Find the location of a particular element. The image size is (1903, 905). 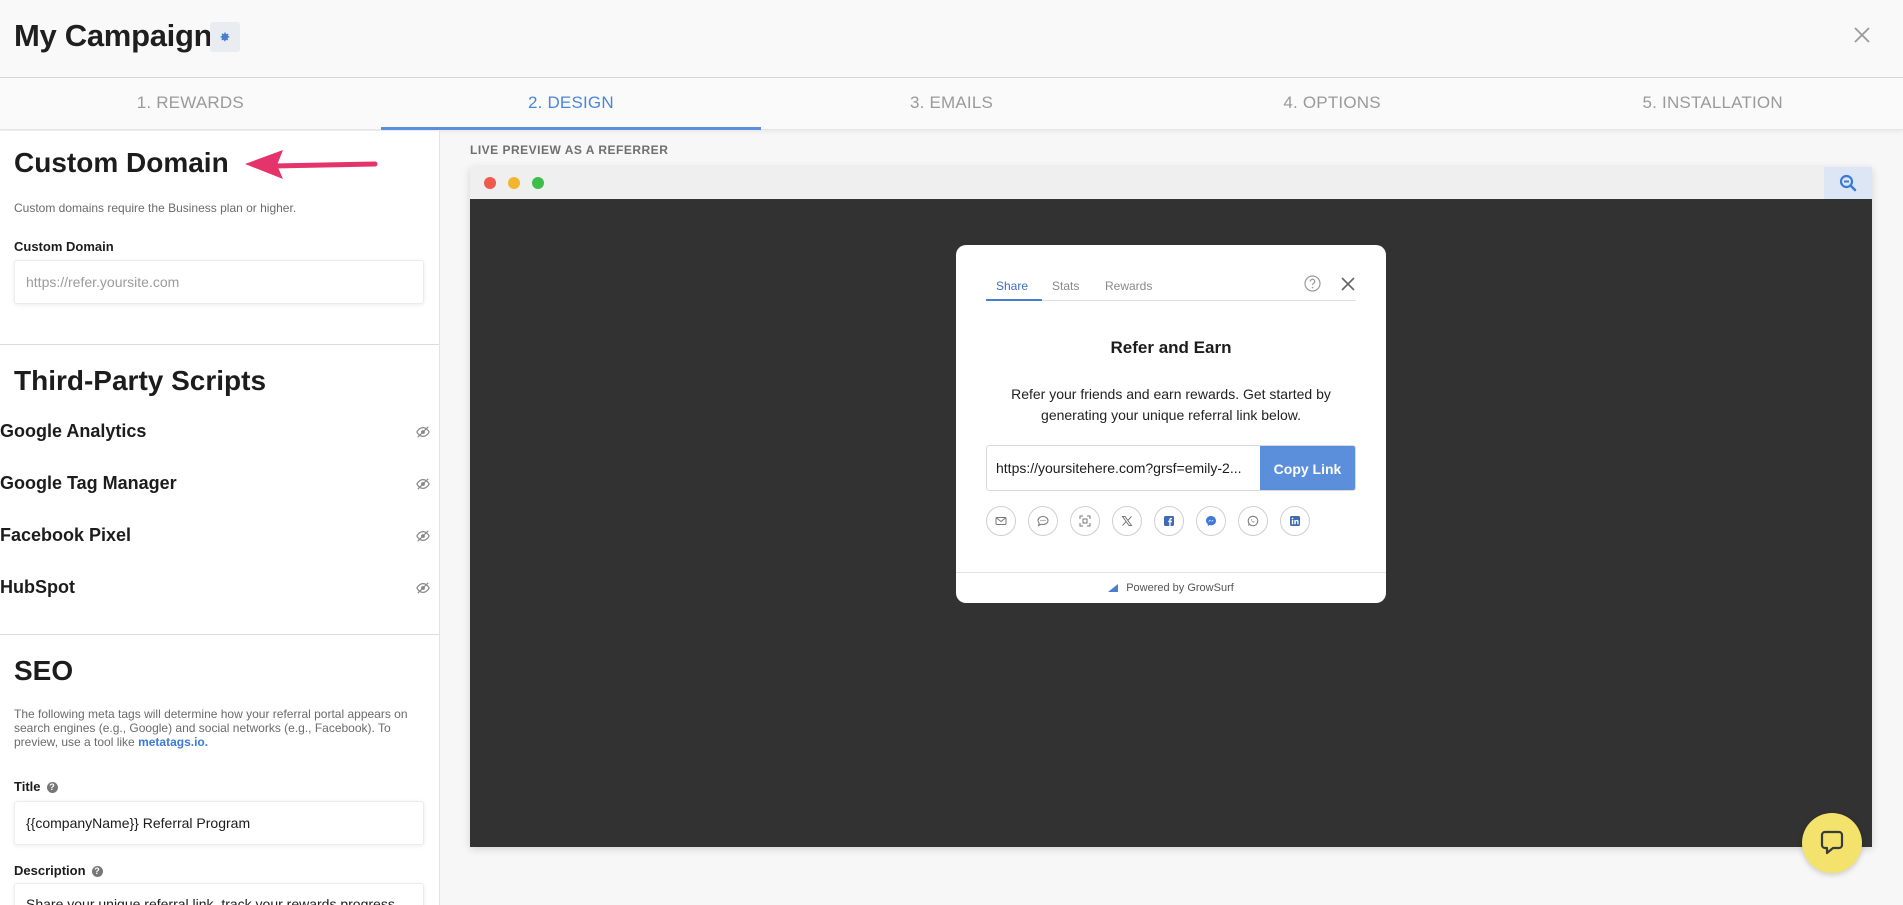

powered-by-footer: Powered by GrowSurf is located at coordinates (1171, 587).